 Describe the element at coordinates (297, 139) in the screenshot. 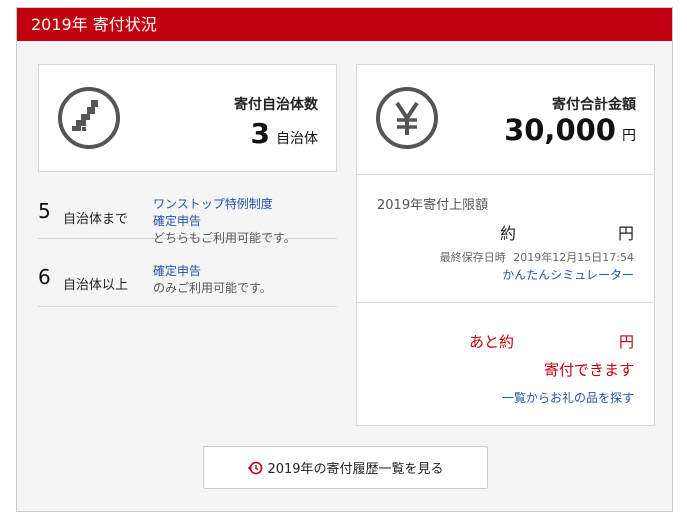

I see `municipality-count-unit: 自治体` at that location.